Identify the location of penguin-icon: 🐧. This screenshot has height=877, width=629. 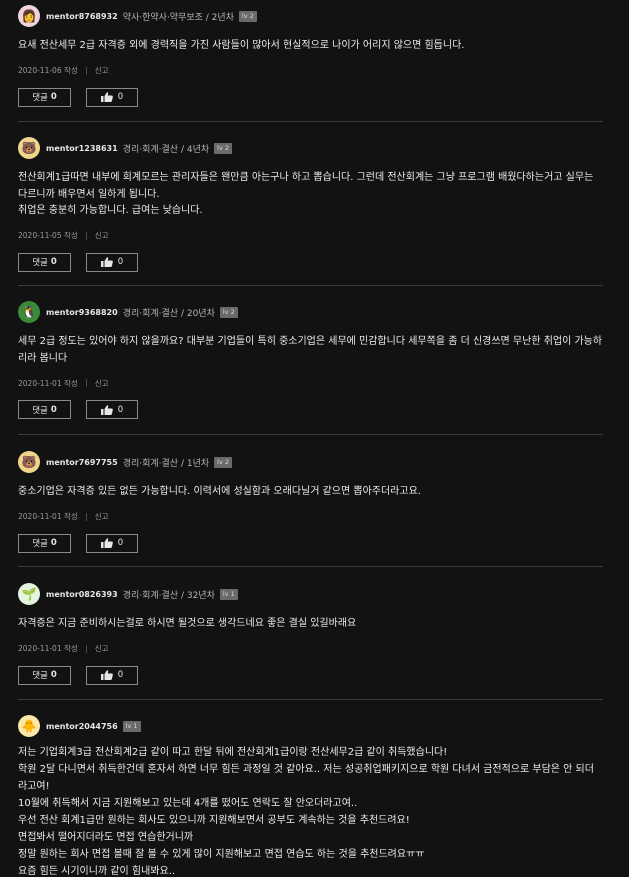
(29, 312).